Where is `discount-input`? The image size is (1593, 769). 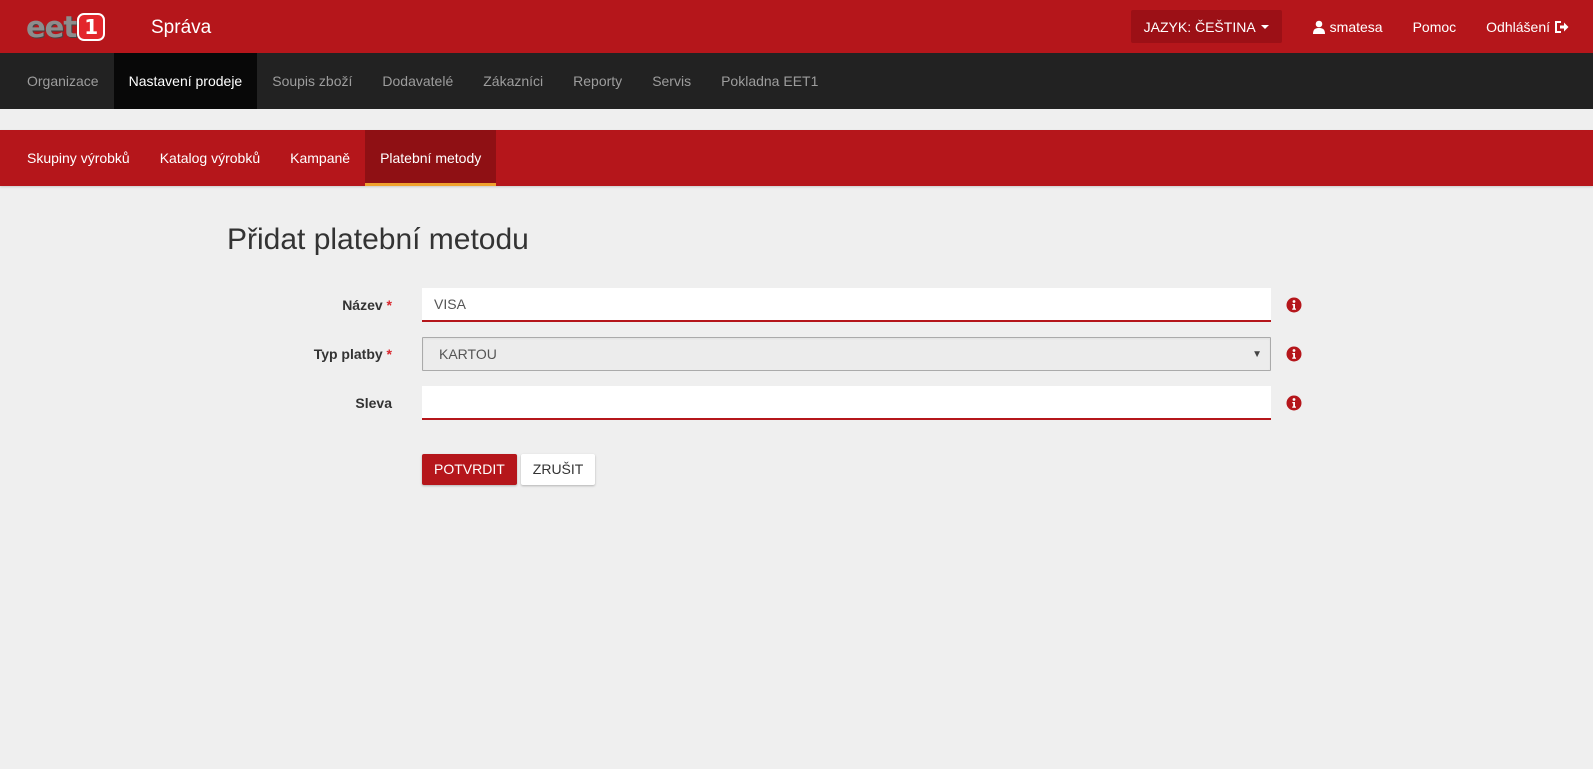 discount-input is located at coordinates (846, 403).